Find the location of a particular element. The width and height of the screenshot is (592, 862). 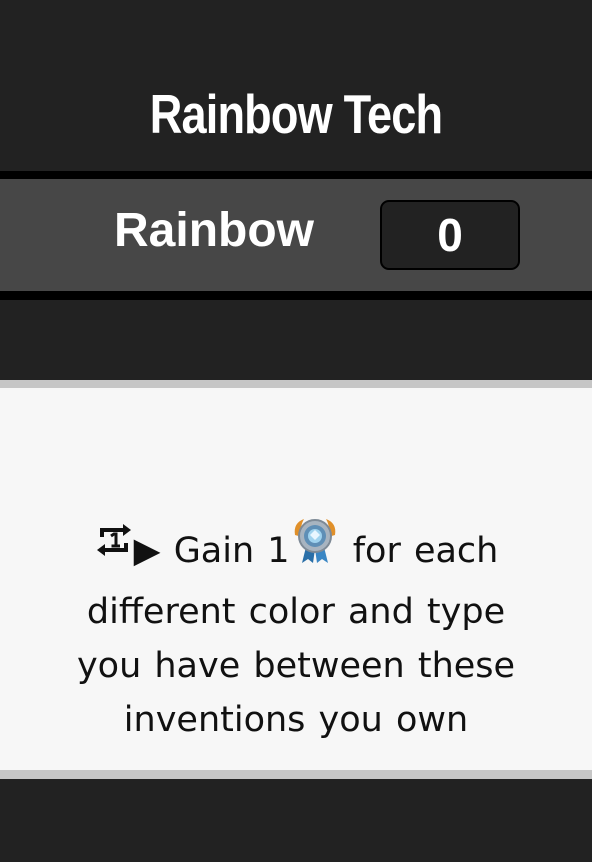

spacer-band is located at coordinates (296, 340).